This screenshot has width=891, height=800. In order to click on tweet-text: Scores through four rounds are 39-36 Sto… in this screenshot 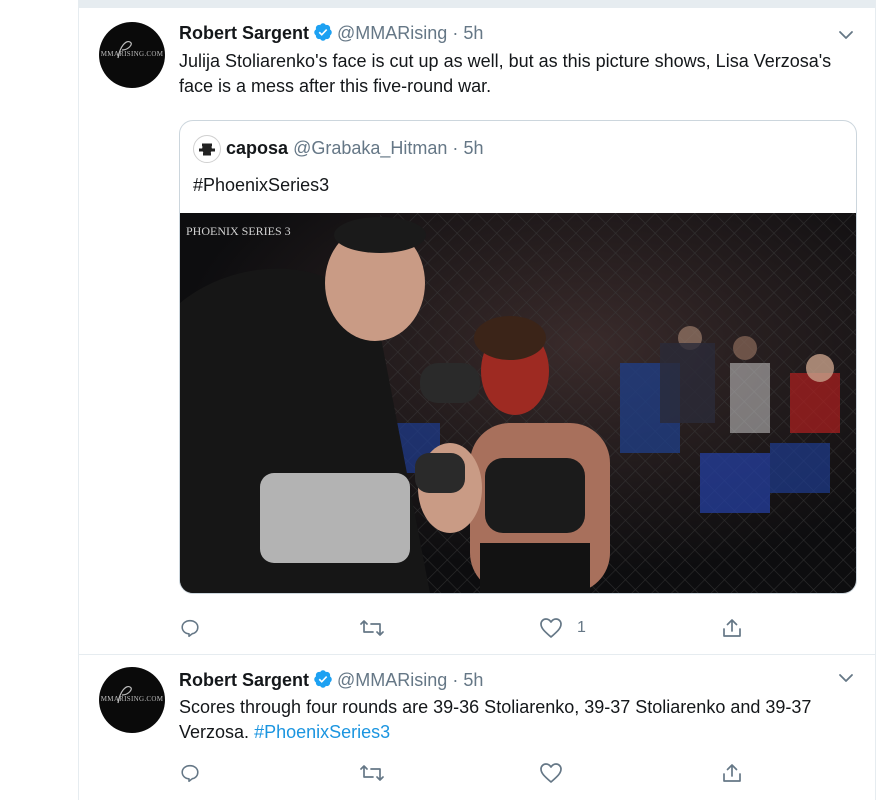, I will do `click(519, 720)`.